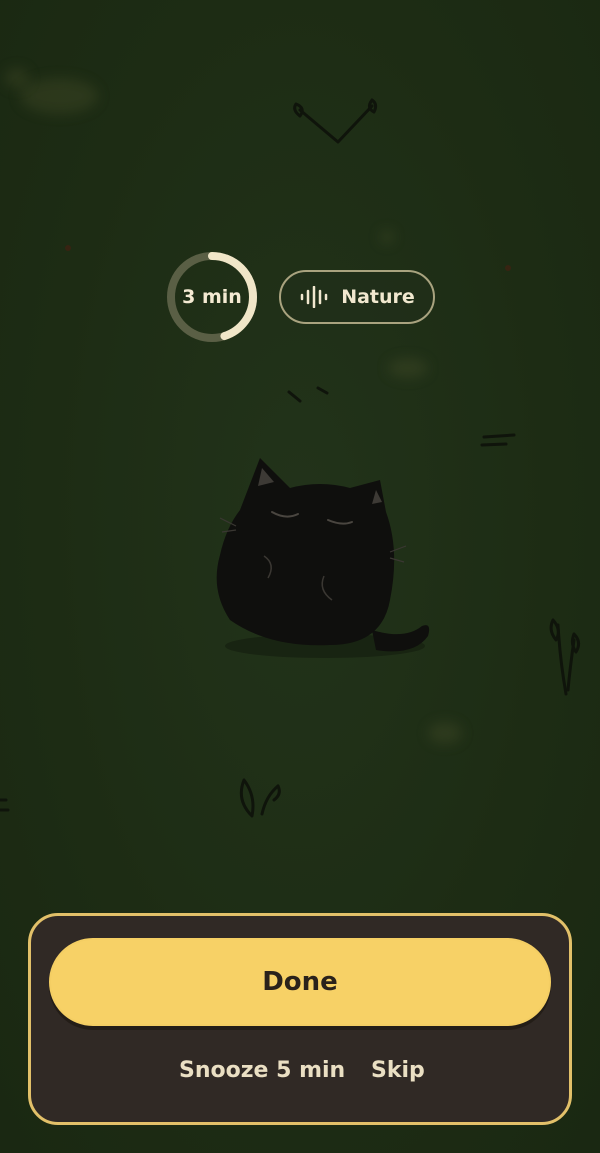 This screenshot has height=1153, width=600. I want to click on sound-selector-button: Nature, so click(357, 297).